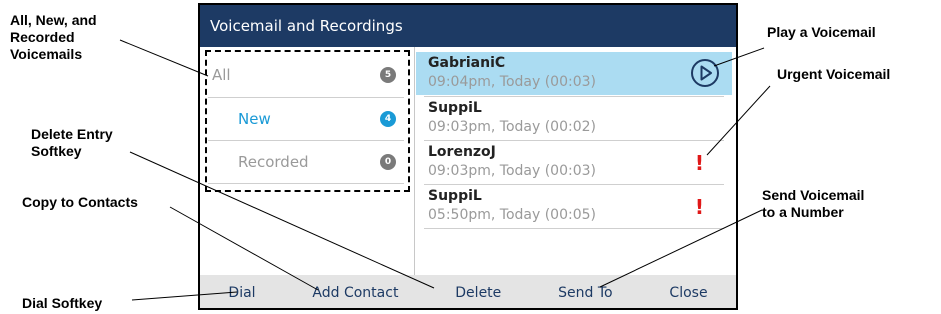  What do you see at coordinates (738, 120) in the screenshot?
I see `leader-line-urgent` at bounding box center [738, 120].